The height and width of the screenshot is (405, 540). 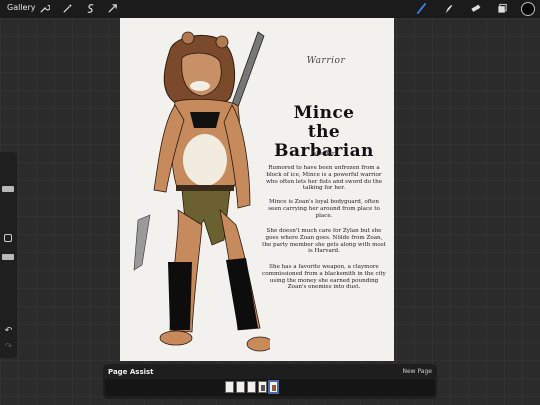 I want to click on transform-icon, so click(x=112, y=8).